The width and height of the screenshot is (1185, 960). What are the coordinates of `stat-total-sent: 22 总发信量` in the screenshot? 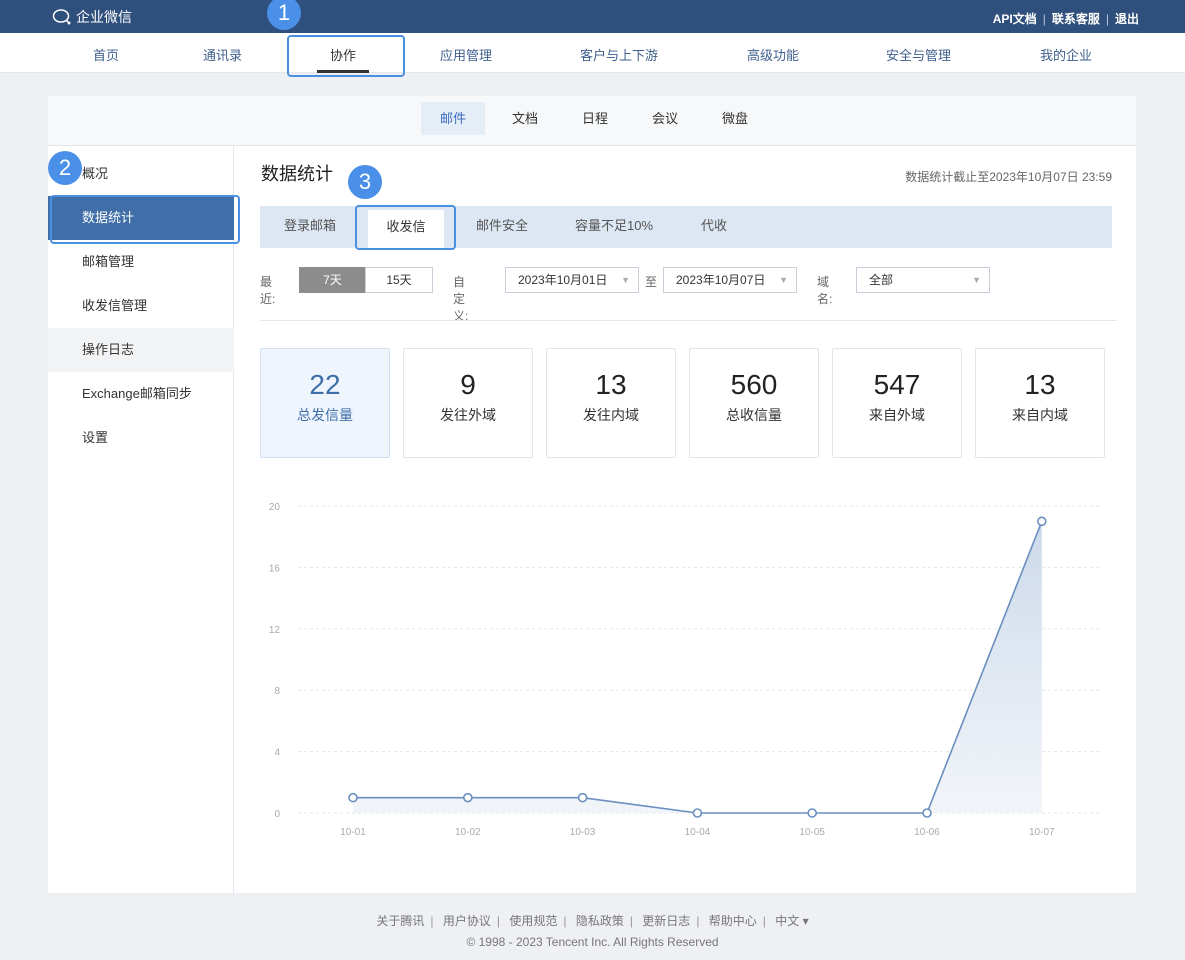 It's located at (325, 403).